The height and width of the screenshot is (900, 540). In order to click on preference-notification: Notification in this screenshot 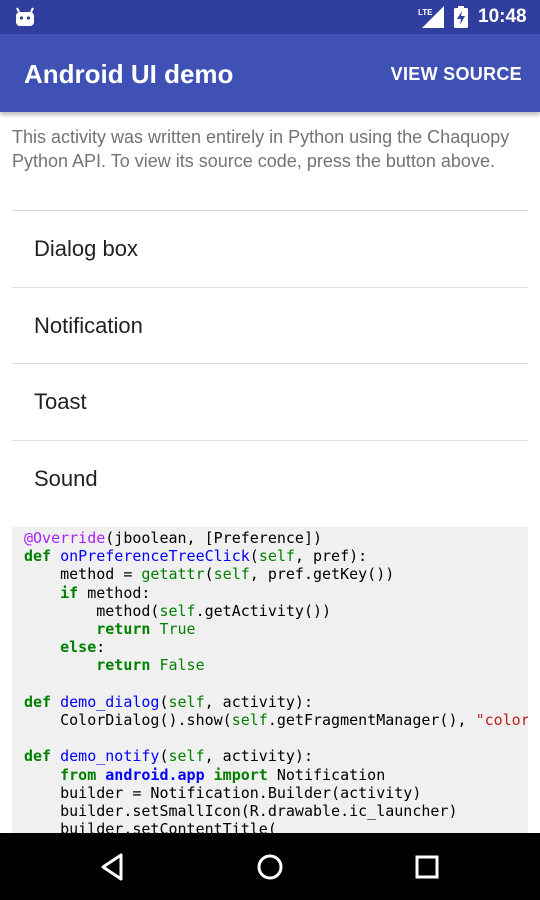, I will do `click(270, 326)`.